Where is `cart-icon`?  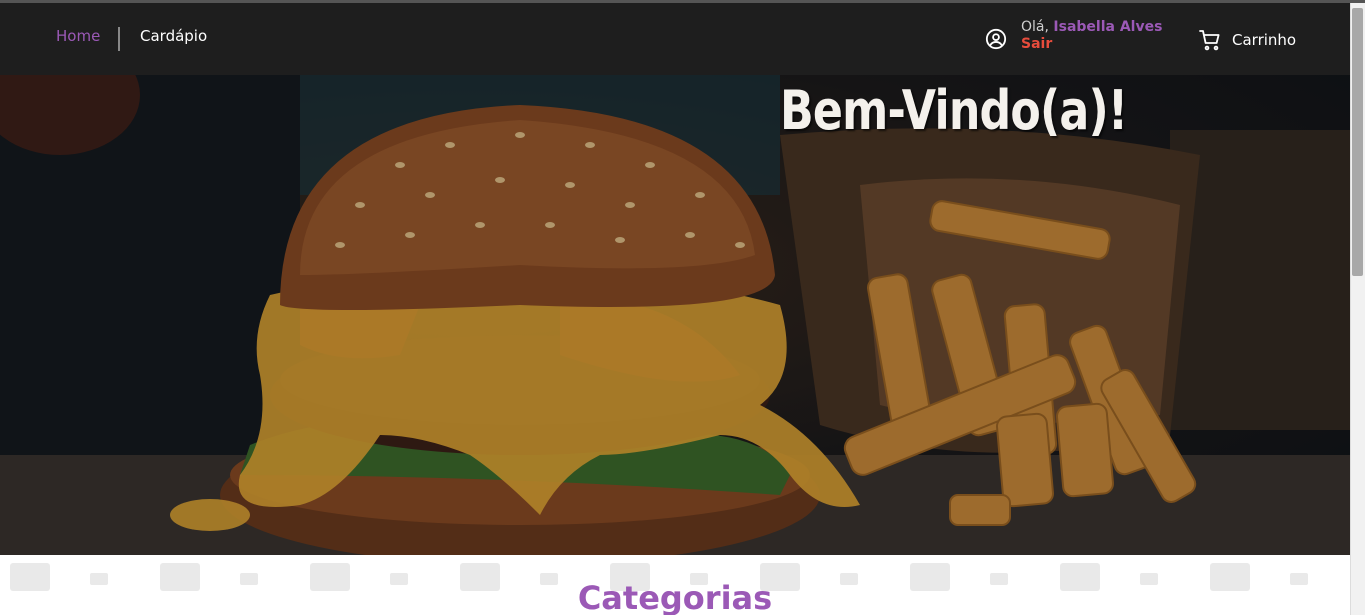
cart-icon is located at coordinates (1209, 40).